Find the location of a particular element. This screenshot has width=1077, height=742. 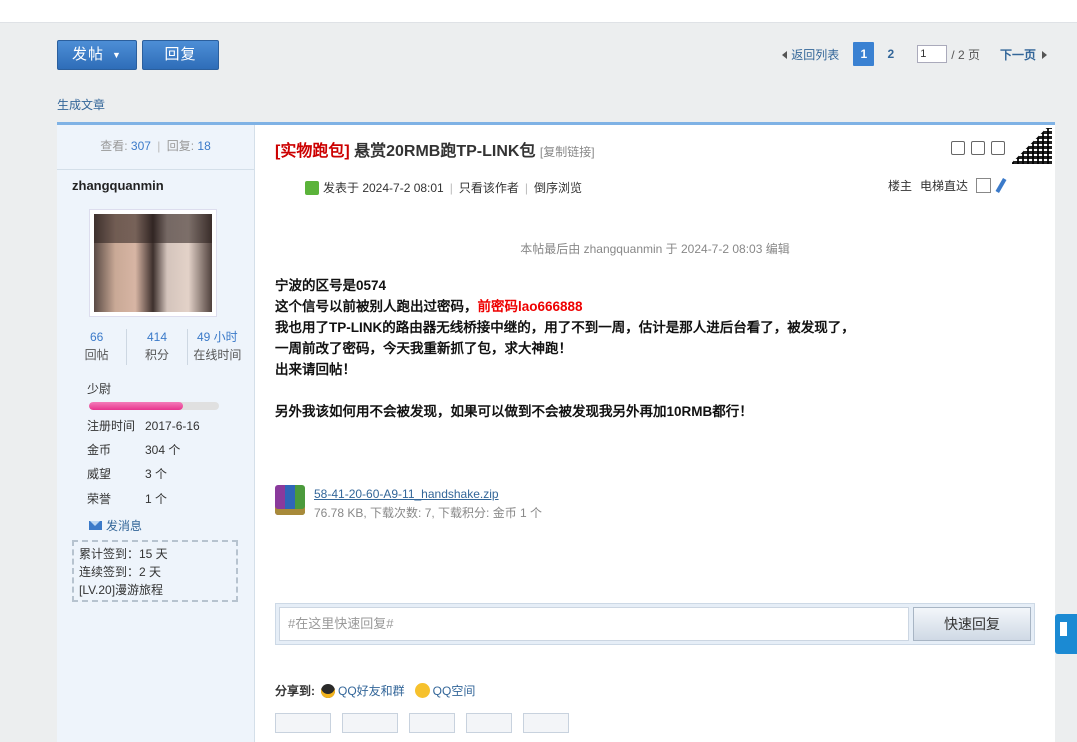

stat-label: 积分 is located at coordinates (156, 355).